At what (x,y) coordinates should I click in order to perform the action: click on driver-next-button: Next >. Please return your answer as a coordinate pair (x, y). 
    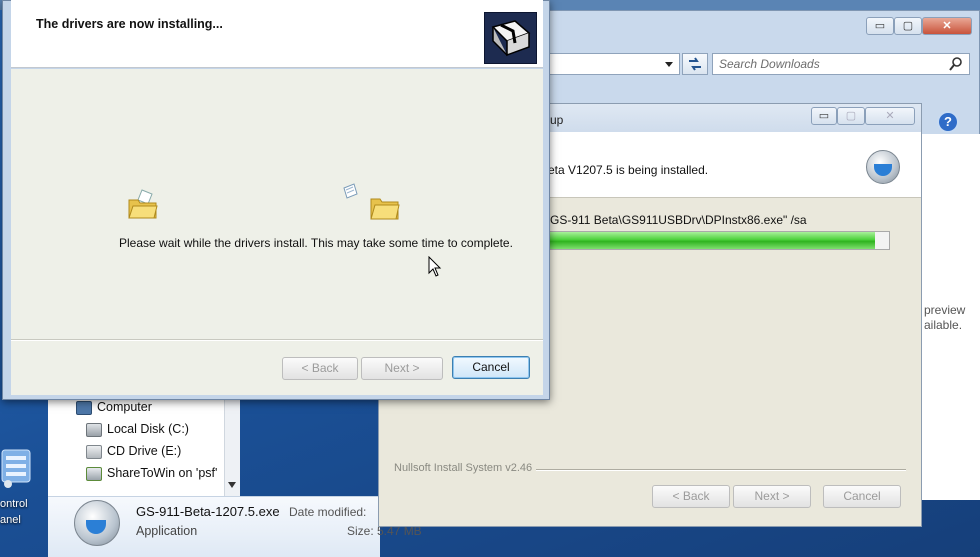
    Looking at the image, I should click on (402, 368).